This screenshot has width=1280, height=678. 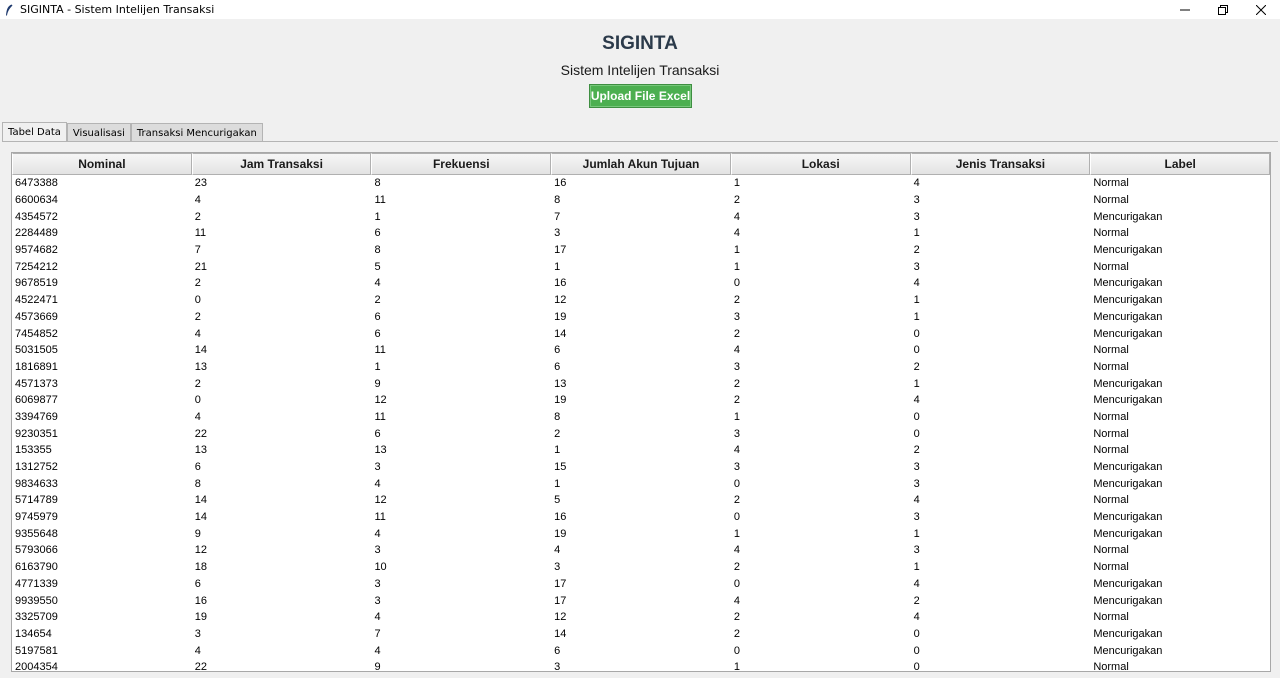 What do you see at coordinates (641, 600) in the screenshot?
I see `table-row: 9939550 16 3 17 4 2 Mencurigakan` at bounding box center [641, 600].